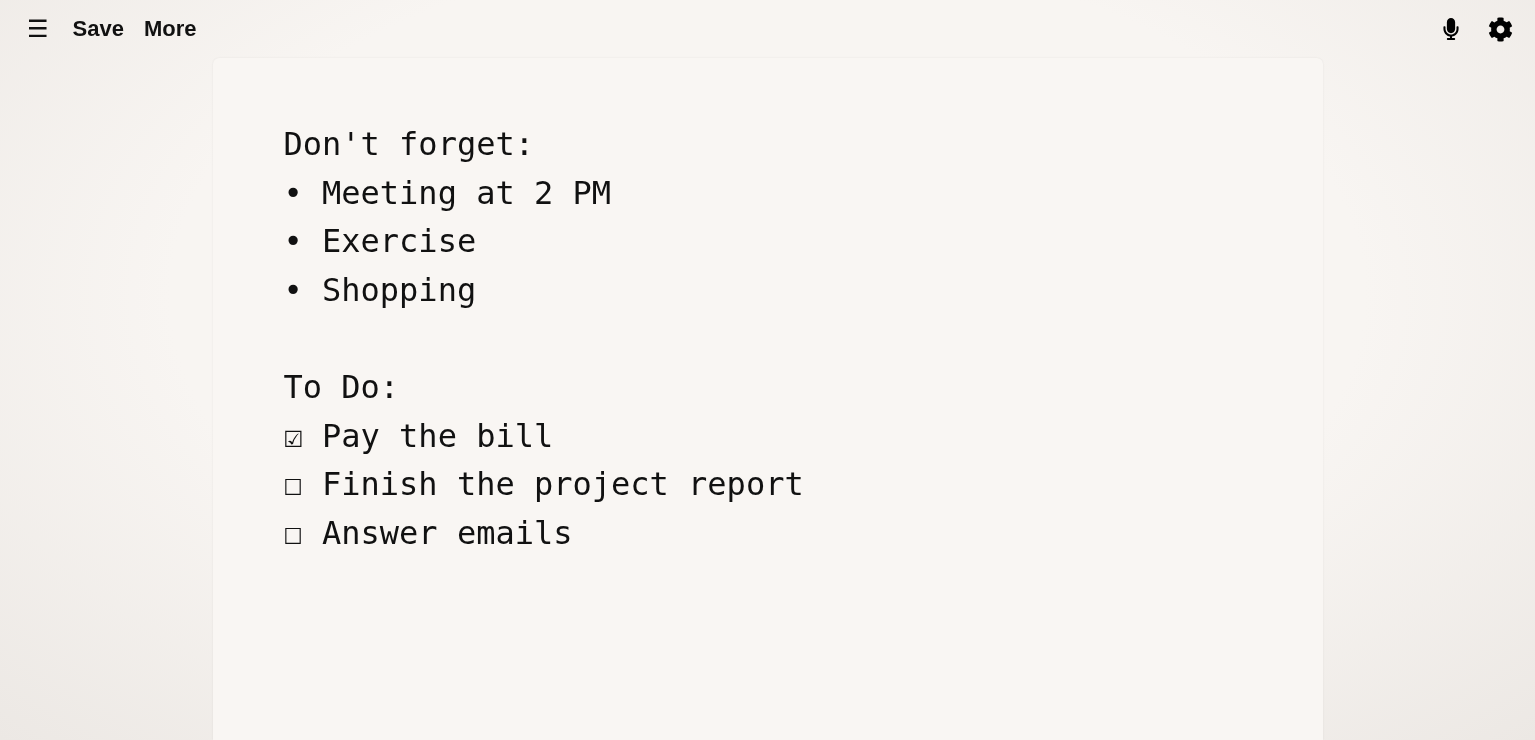 The image size is (1535, 740). I want to click on note-heading: To Do:, so click(341, 387).